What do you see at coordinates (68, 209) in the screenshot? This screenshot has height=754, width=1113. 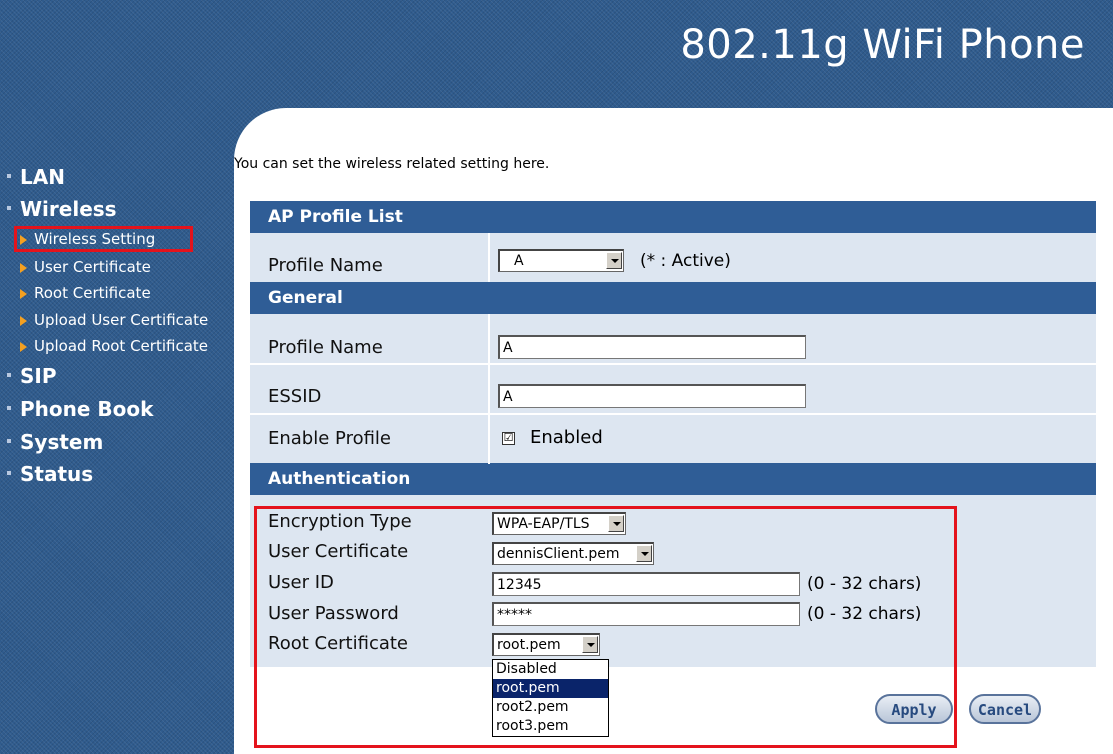 I see `nav-wireless-label: Wireless` at bounding box center [68, 209].